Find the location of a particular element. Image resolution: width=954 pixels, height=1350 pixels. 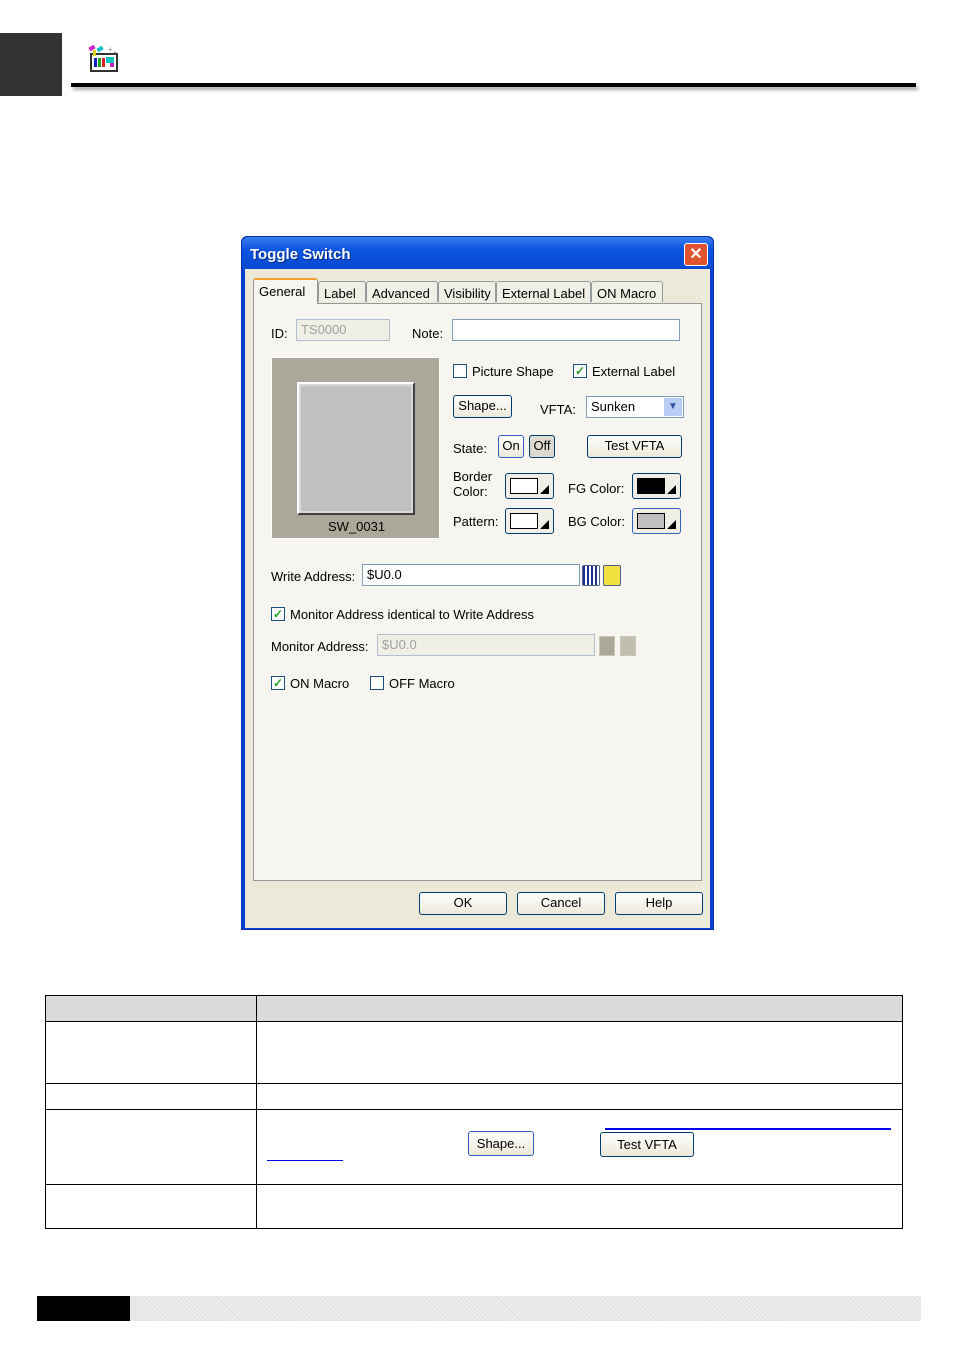

fg-color-button is located at coordinates (656, 486).